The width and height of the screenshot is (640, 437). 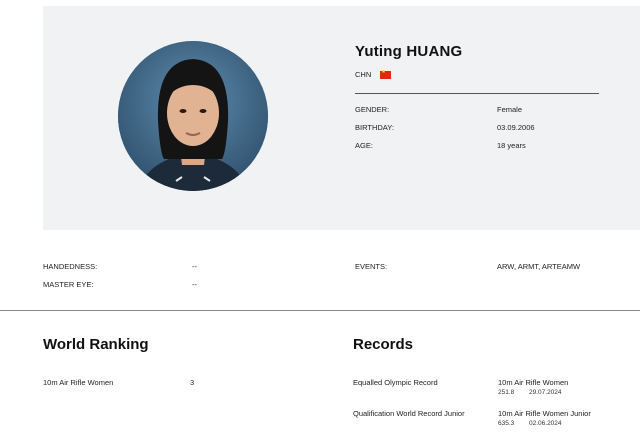 I want to click on ranking-event: 10m Air Rifle Women, so click(x=78, y=382).